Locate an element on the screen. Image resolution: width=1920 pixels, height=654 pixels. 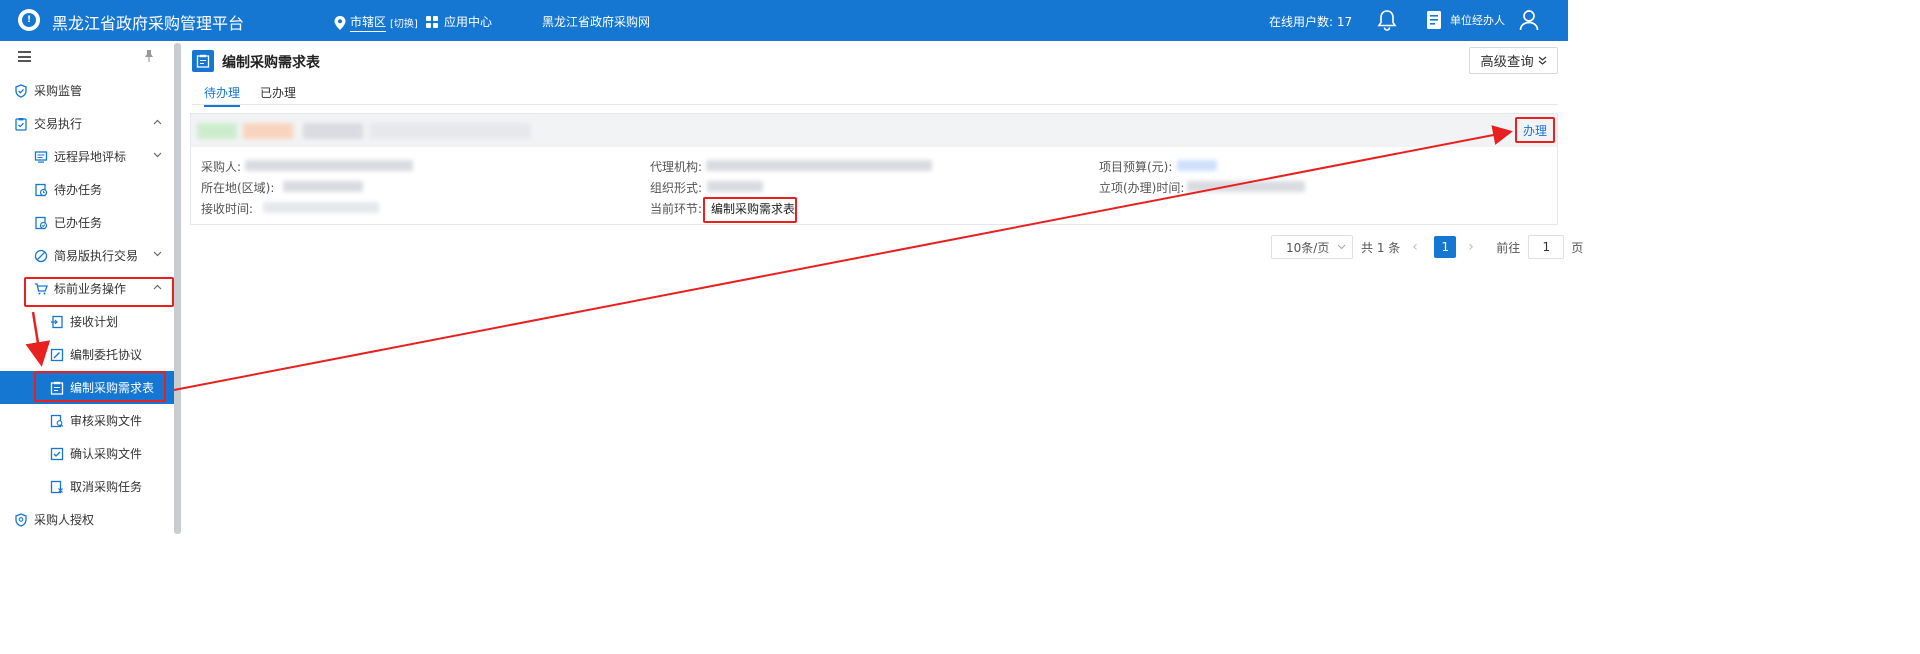
sidebar-item-label: 简易版执行交易 is located at coordinates (96, 256).